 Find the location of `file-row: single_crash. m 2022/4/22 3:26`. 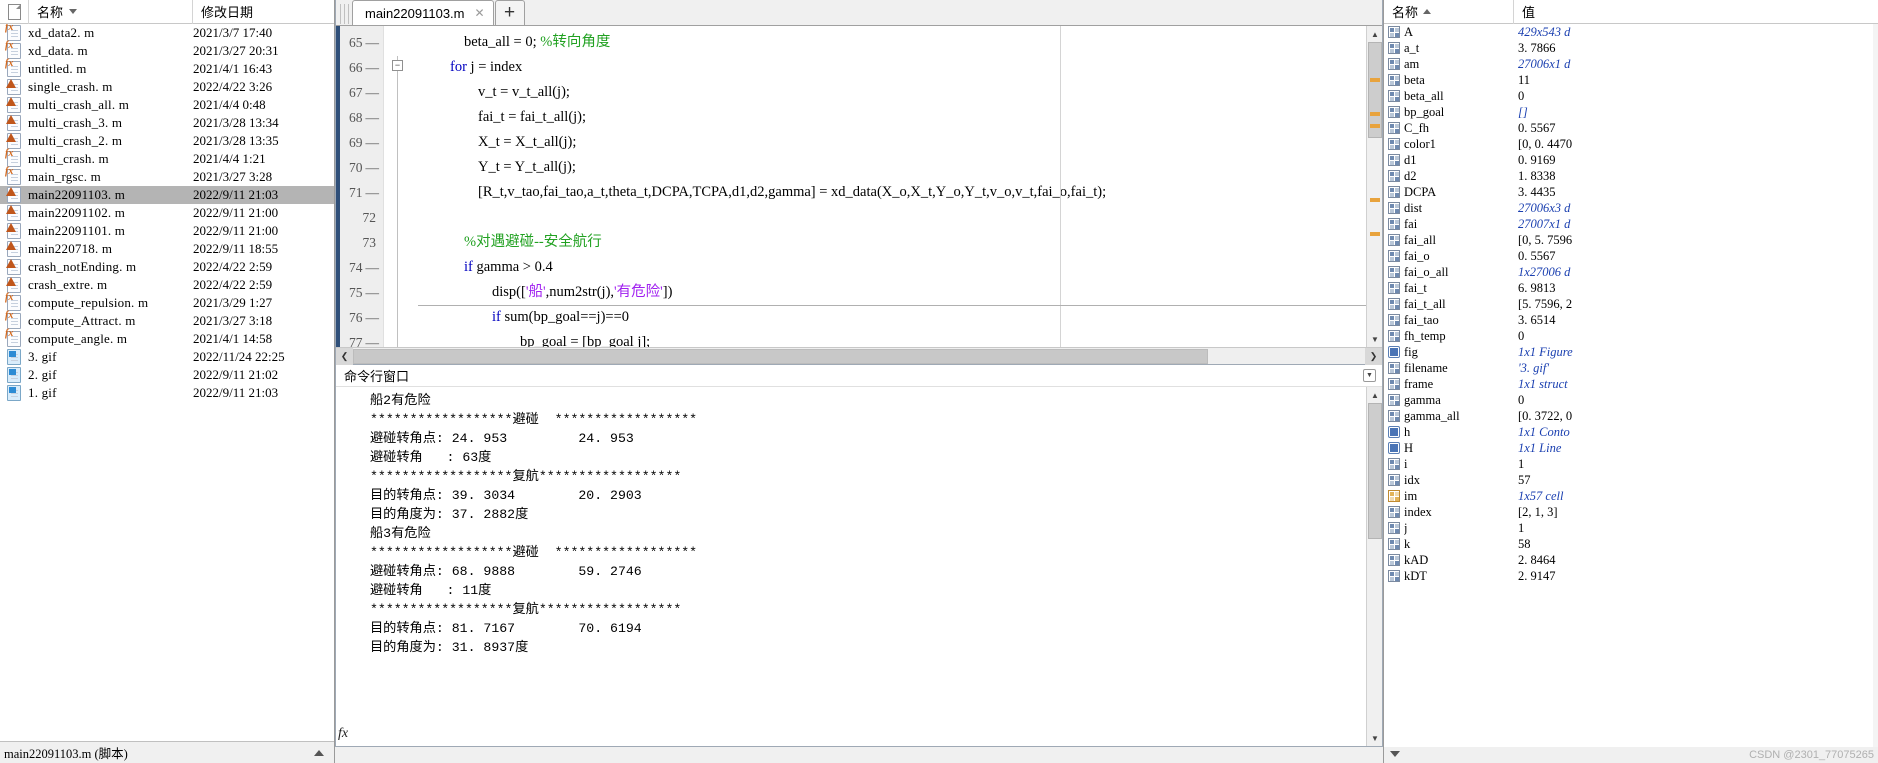

file-row: single_crash. m 2022/4/22 3:26 is located at coordinates (167, 87).